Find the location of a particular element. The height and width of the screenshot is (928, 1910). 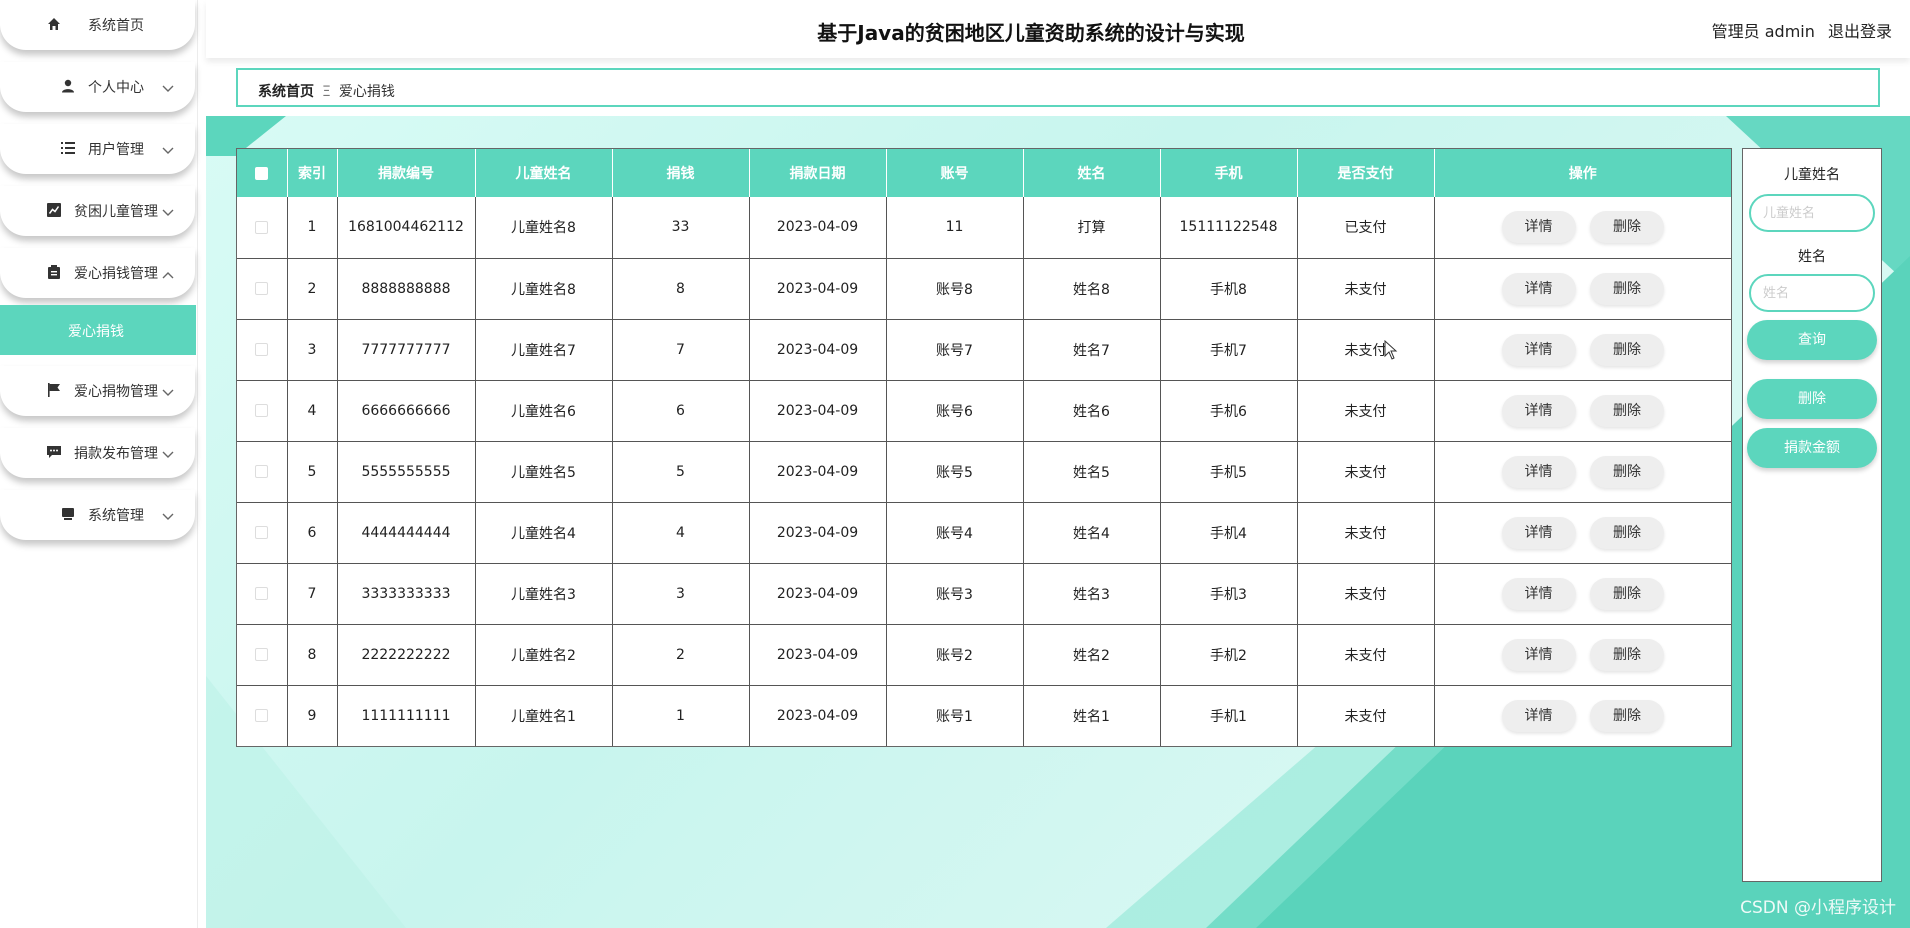

cell-child-name: 儿童姓名1 is located at coordinates (544, 715).